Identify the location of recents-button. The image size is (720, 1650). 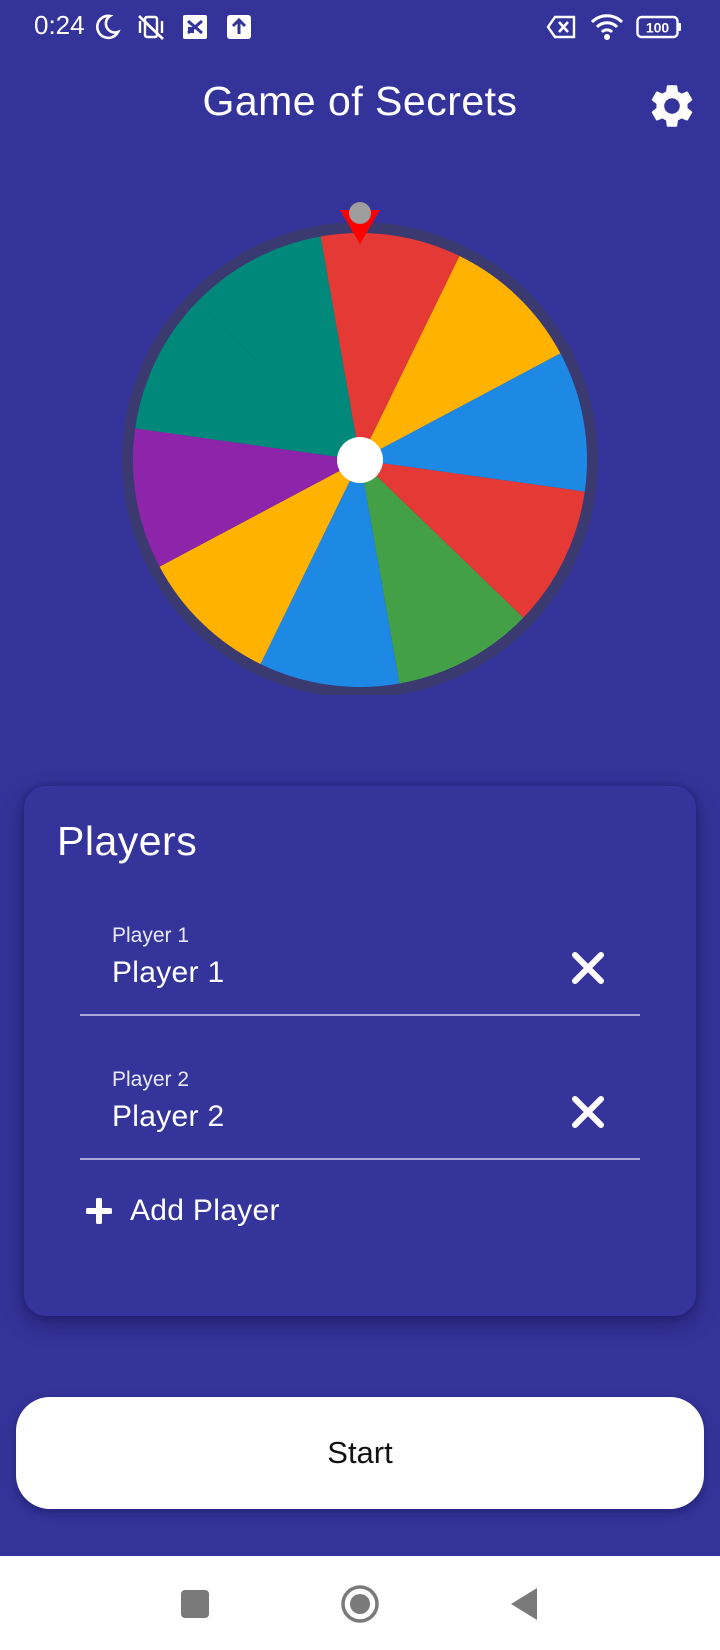
(195, 1604).